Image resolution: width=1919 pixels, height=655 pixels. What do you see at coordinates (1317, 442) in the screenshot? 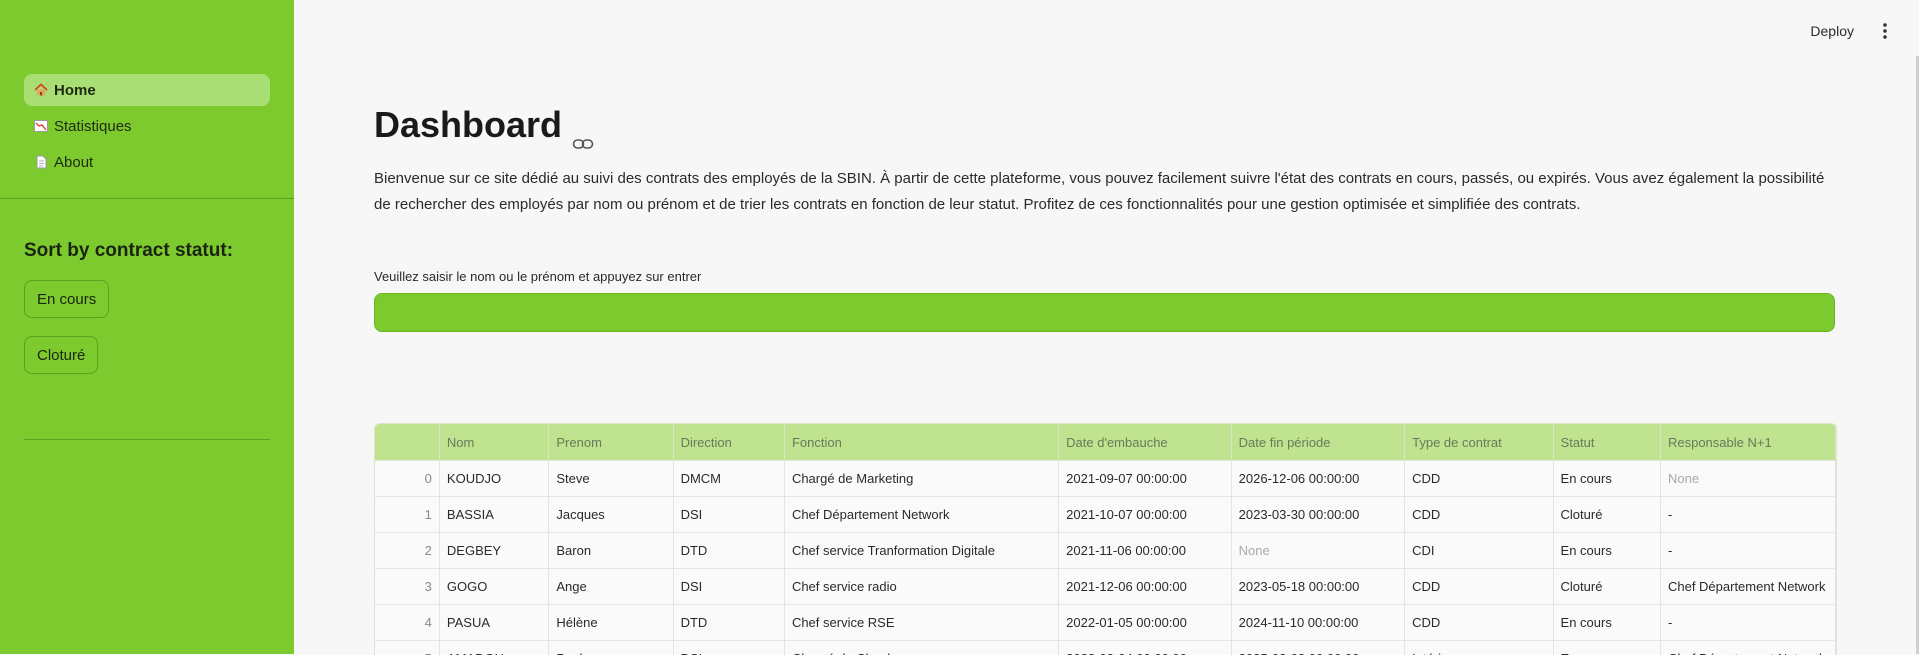
I see `column-header: Date fin période` at bounding box center [1317, 442].